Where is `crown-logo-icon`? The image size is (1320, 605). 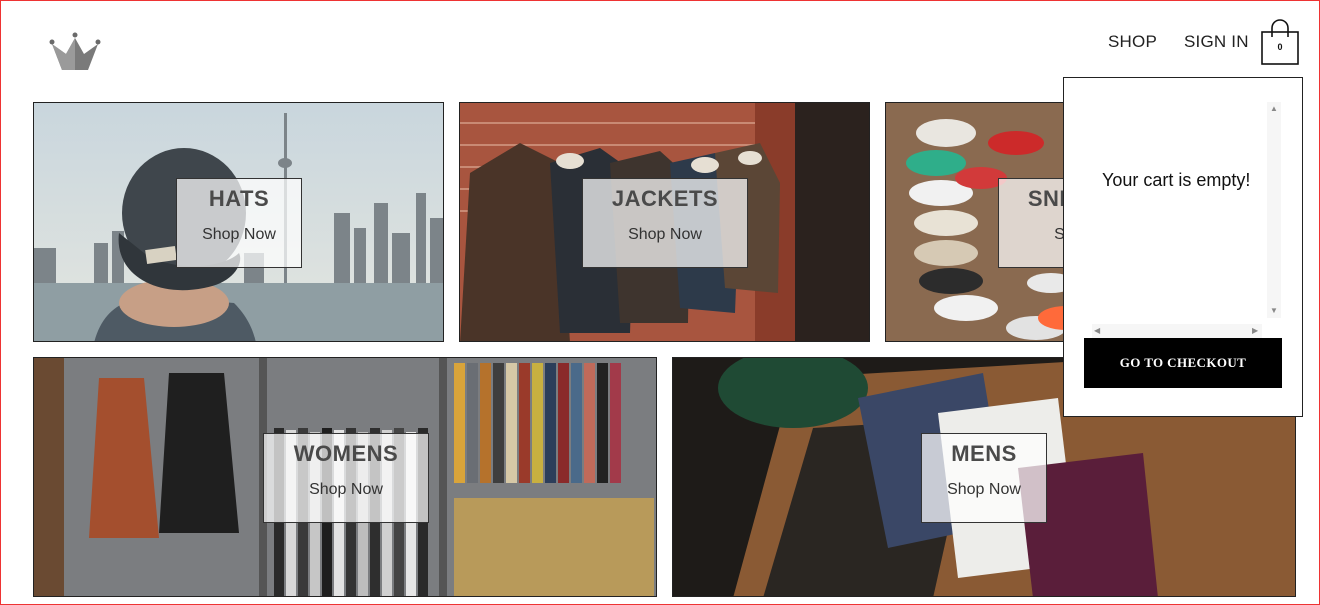
crown-logo-icon is located at coordinates (75, 52).